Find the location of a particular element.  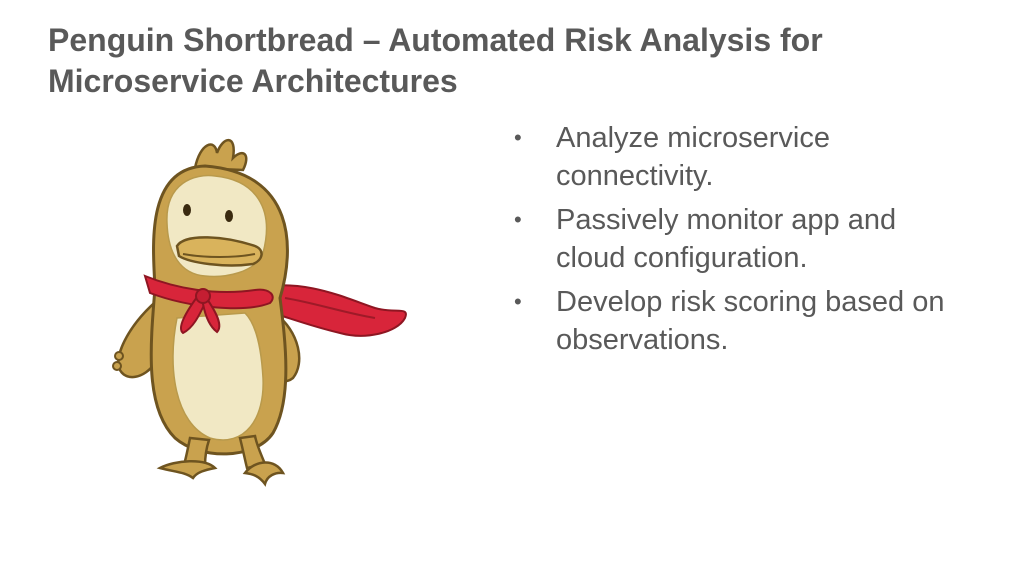

list-item: • Analyze microservice connectivity. is located at coordinates (734, 157).